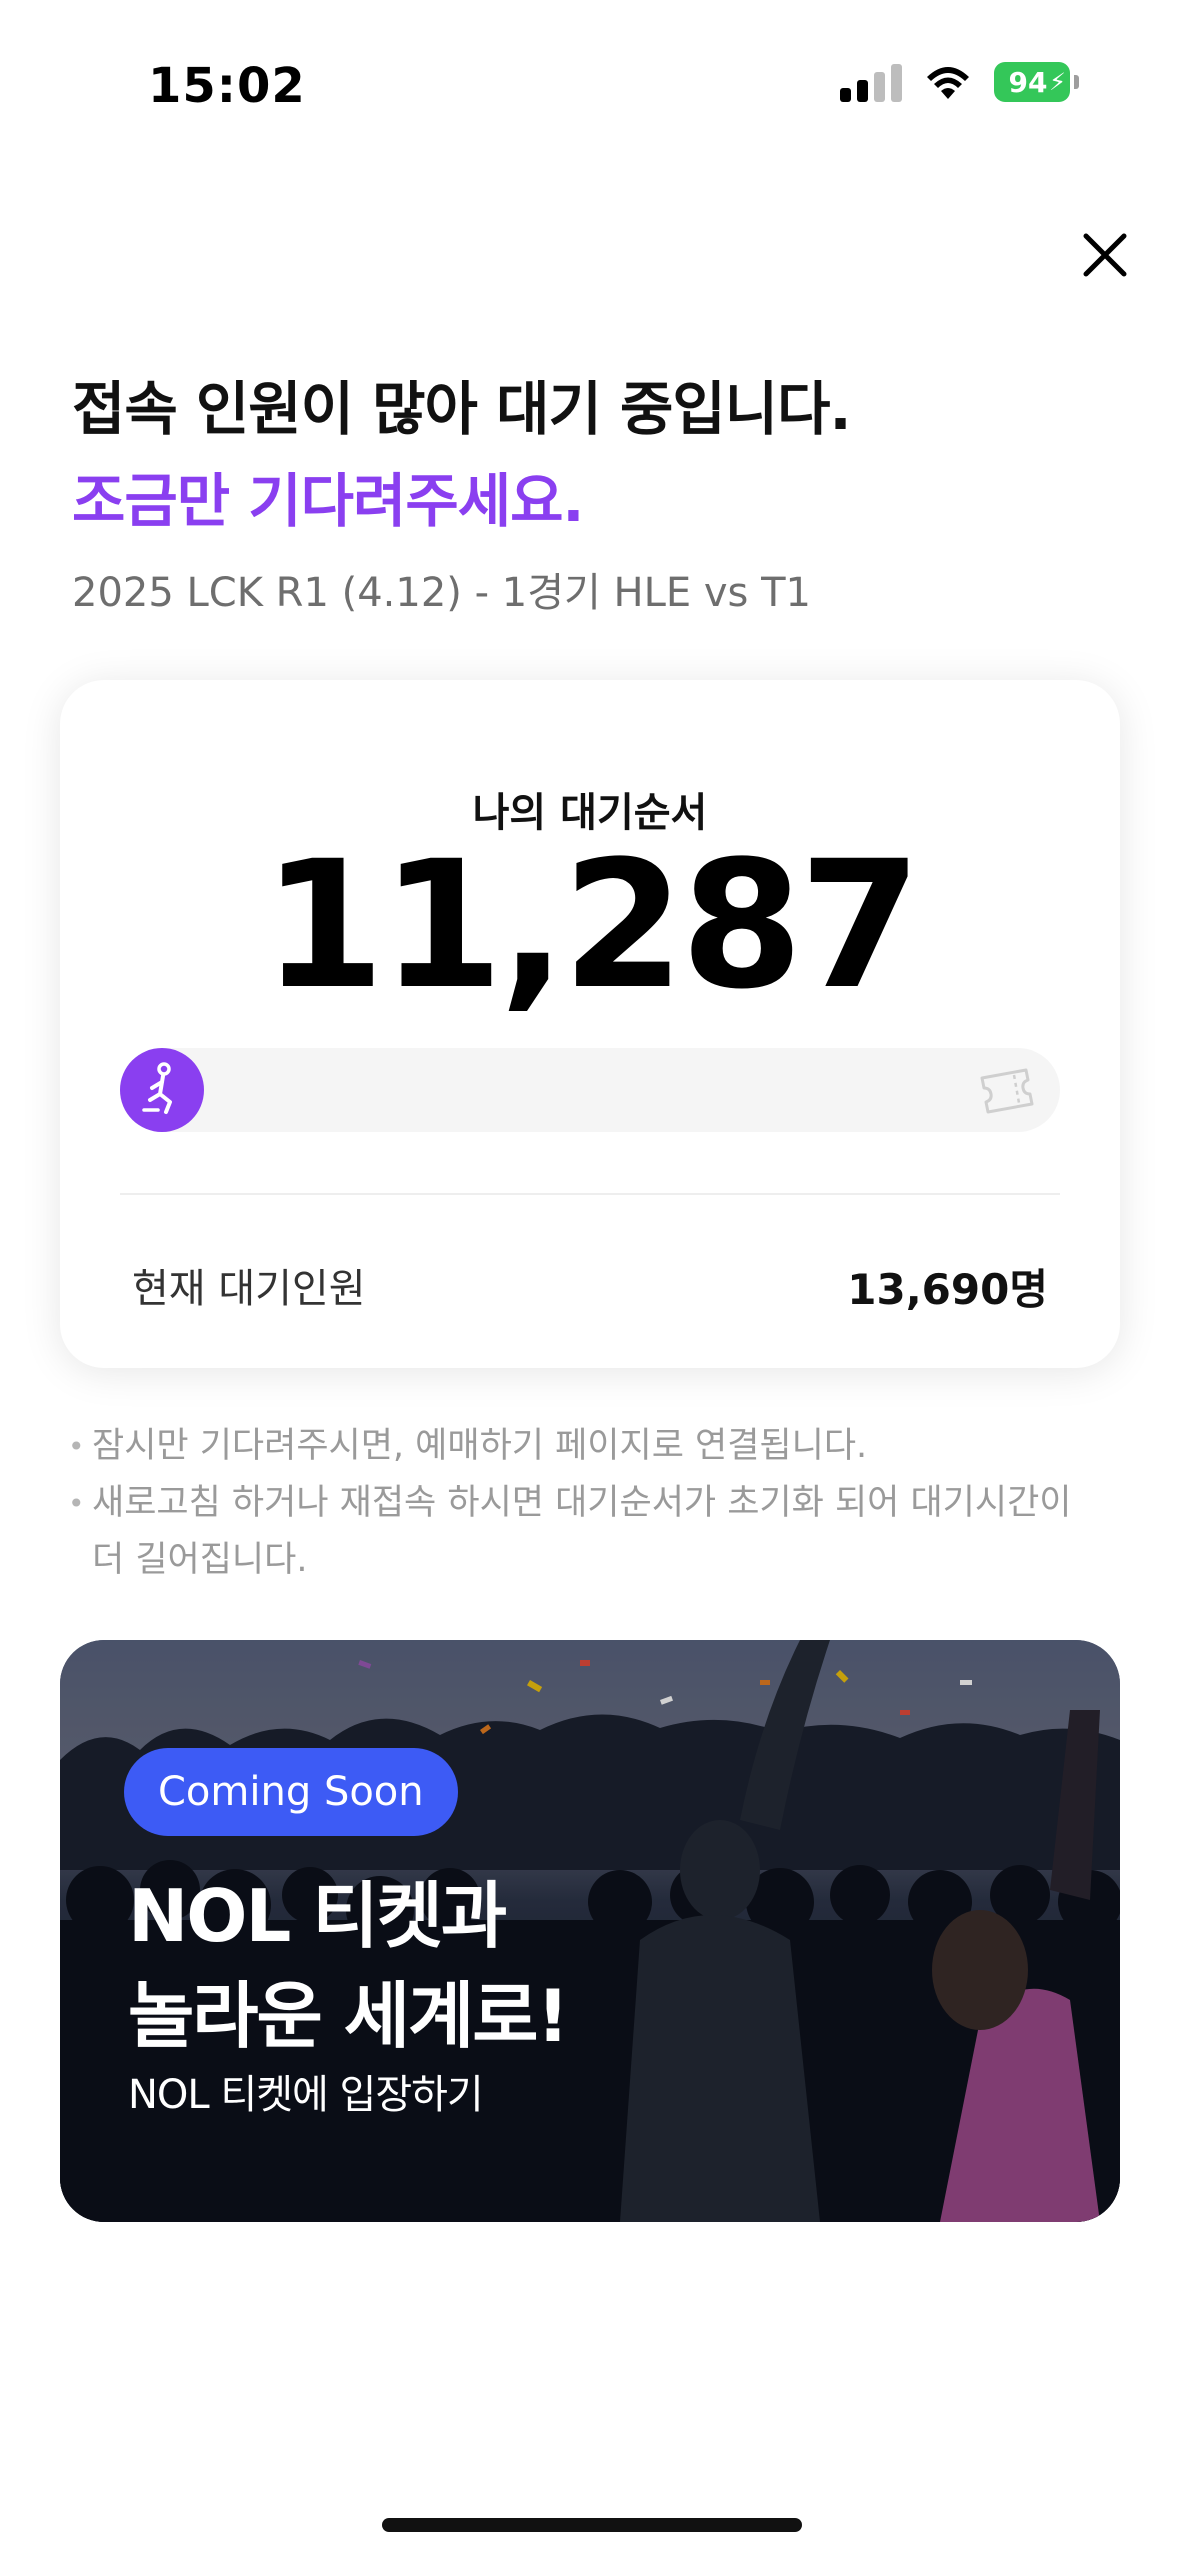  Describe the element at coordinates (1028, 82) in the screenshot. I see `battery-level: 94` at that location.